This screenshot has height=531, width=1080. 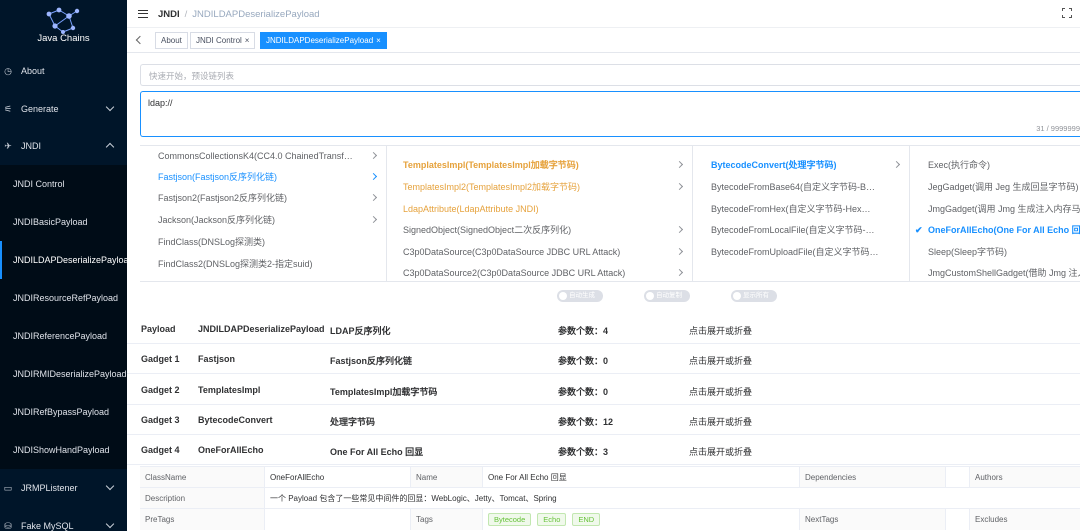 I want to click on cascader-option-selected: ✔ OneForAllEcho(One For All Echo 回显), so click(x=995, y=230).